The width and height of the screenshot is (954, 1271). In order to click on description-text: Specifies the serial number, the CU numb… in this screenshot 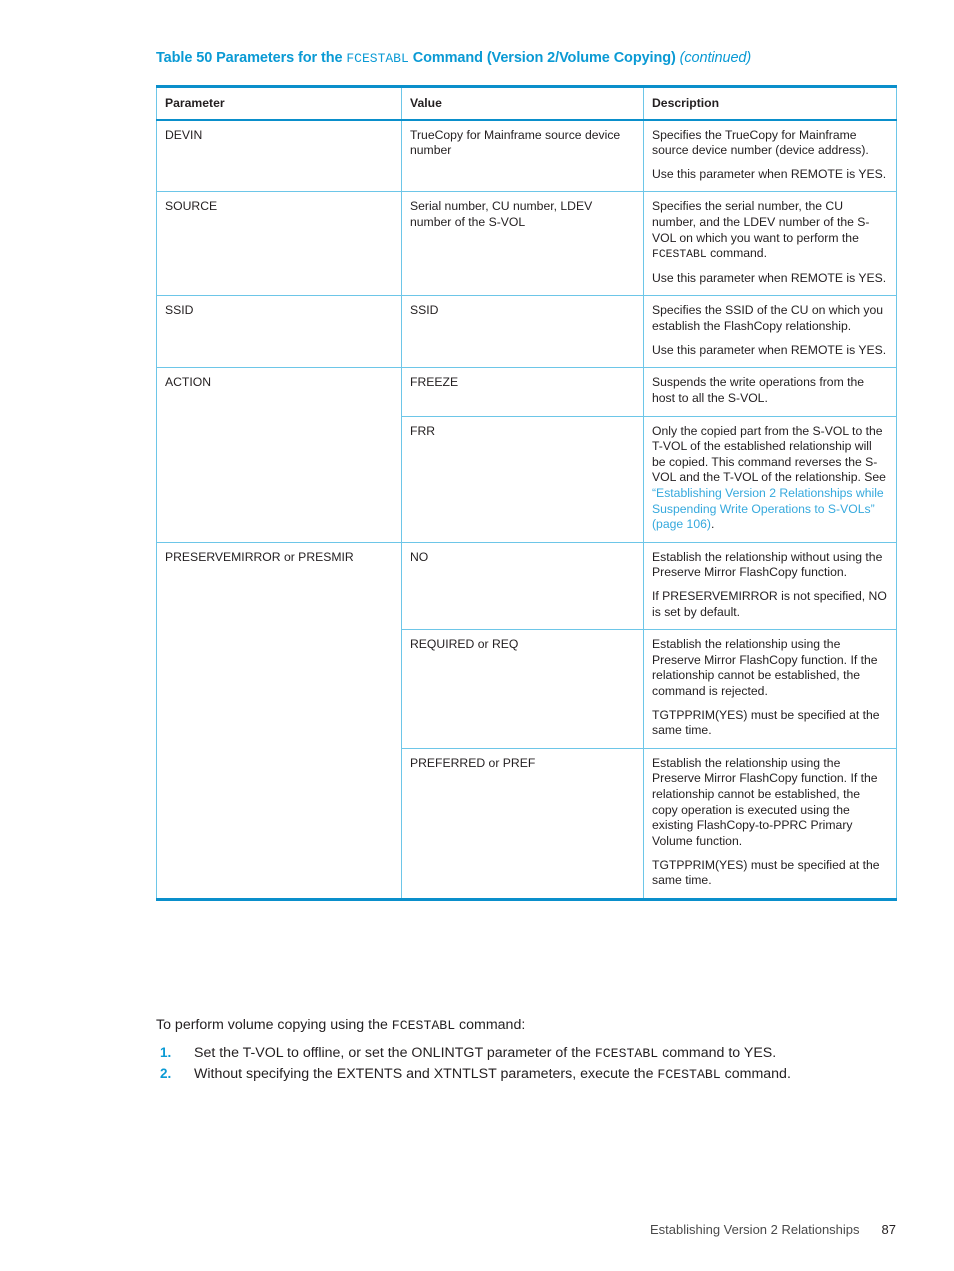, I will do `click(761, 222)`.